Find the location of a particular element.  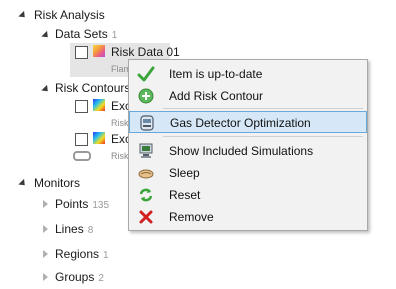

checkmark-icon is located at coordinates (146, 74).